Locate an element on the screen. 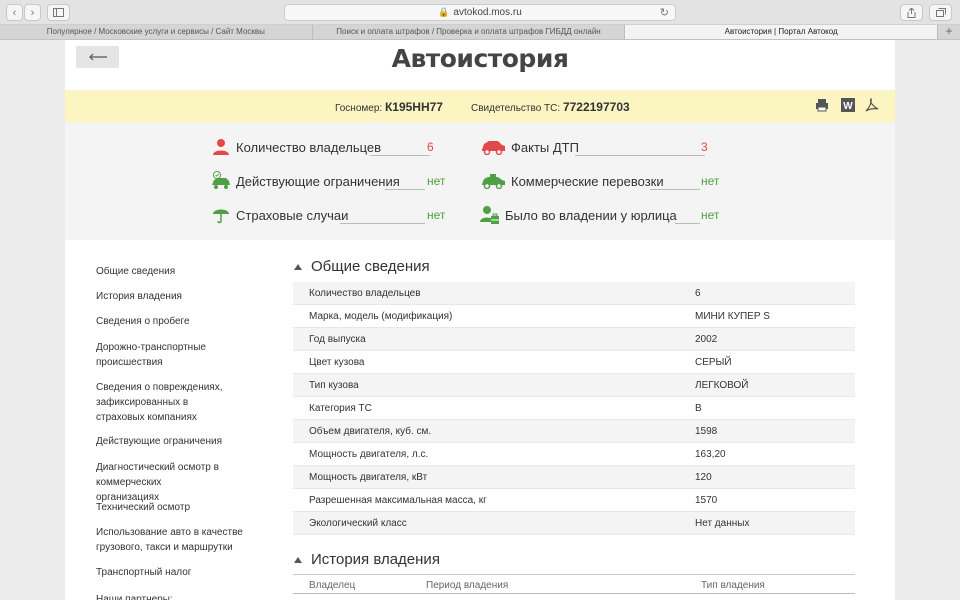 This screenshot has width=960, height=600. table-row: Цвет кузова СЕРЫЙ is located at coordinates (574, 362).